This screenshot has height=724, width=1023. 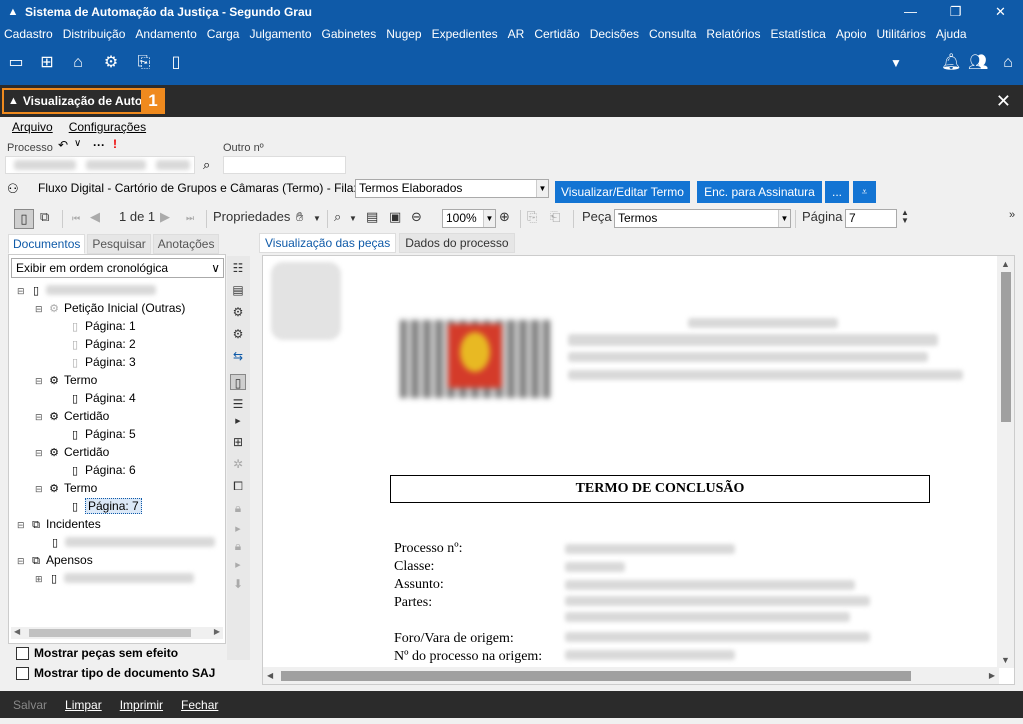 I want to click on menu-cadastro: Cadastro, so click(x=28, y=34).